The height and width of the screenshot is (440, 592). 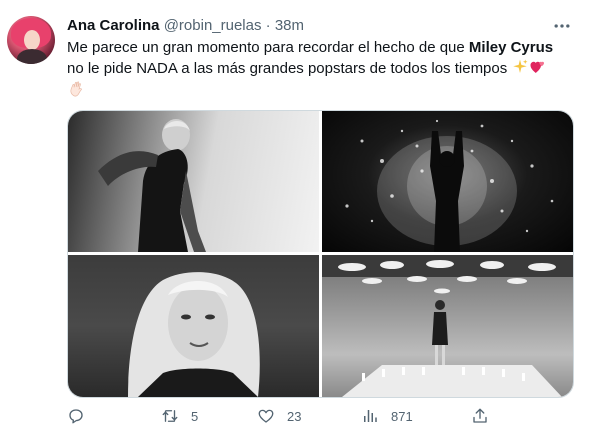 I want to click on views-count: 871, so click(x=402, y=416).